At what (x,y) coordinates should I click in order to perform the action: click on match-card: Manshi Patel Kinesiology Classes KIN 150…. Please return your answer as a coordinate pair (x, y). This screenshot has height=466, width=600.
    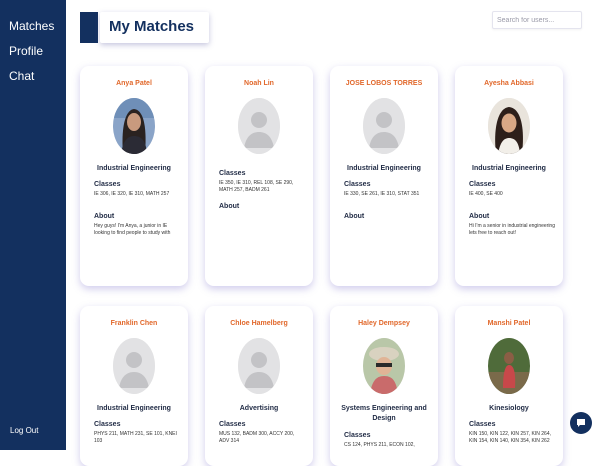
    Looking at the image, I should click on (509, 386).